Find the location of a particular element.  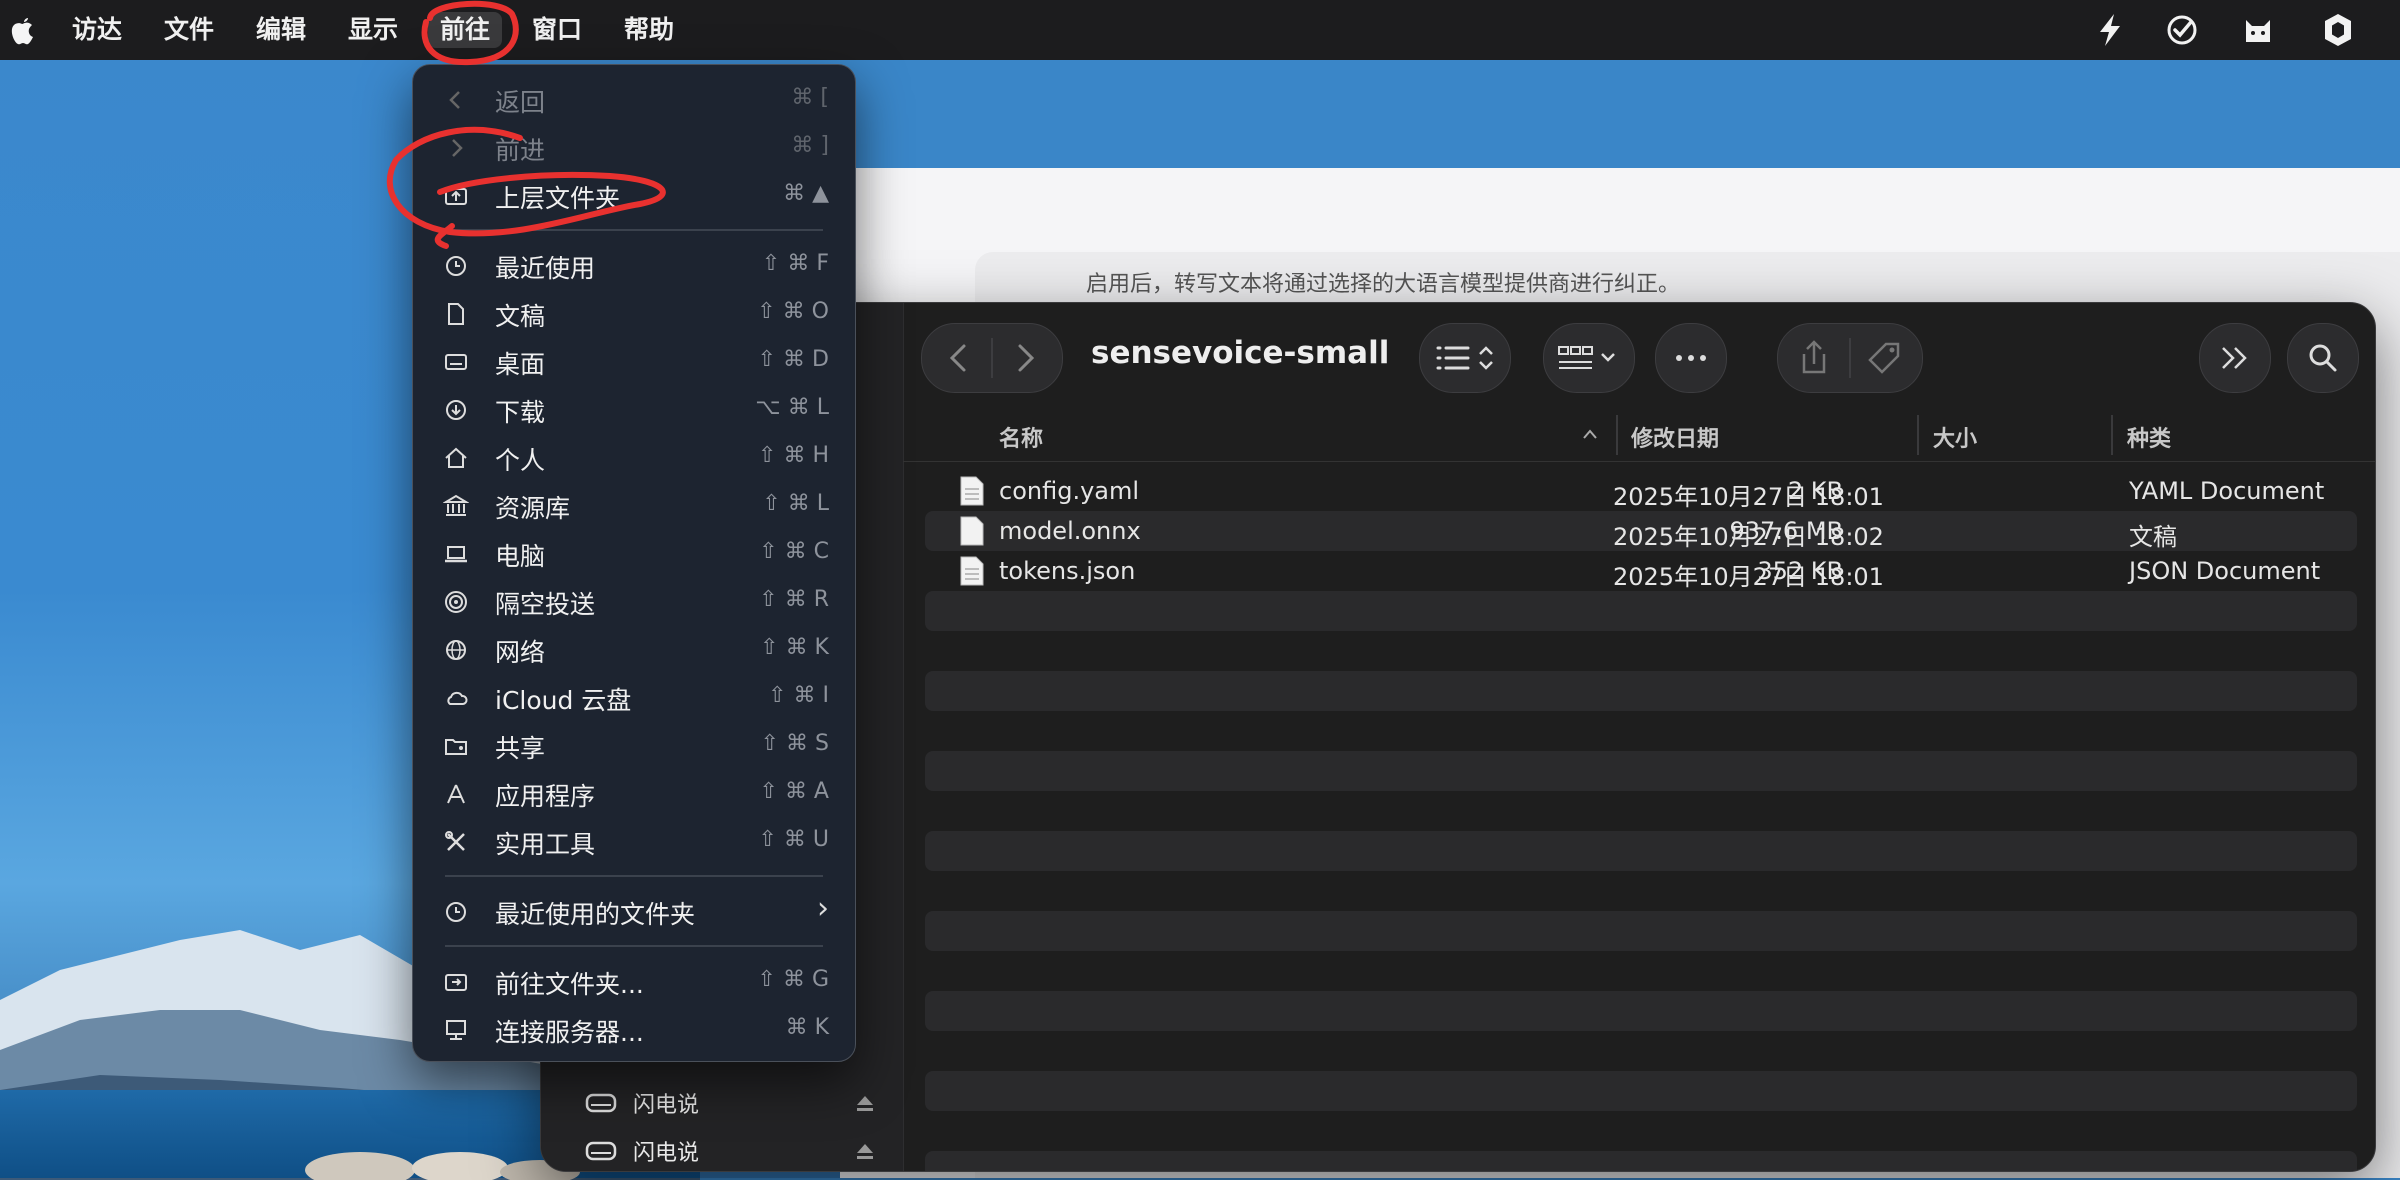

column-header-name: 名称 is located at coordinates (1021, 437).